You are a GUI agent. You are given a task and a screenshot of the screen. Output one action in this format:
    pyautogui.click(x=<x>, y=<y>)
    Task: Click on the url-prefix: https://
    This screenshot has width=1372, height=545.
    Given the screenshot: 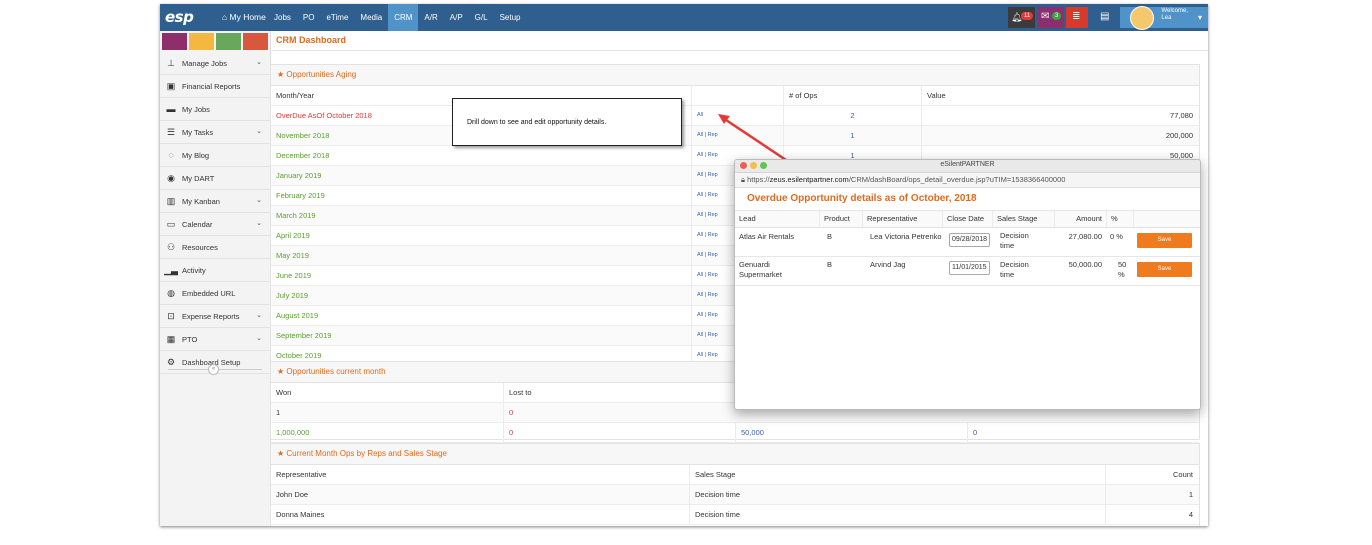 What is the action you would take?
    pyautogui.click(x=758, y=179)
    